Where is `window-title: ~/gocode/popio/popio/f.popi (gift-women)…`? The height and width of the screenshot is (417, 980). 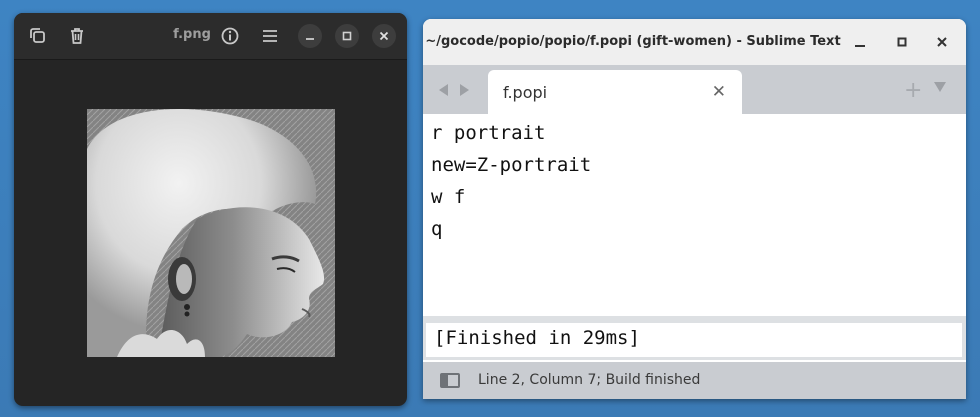 window-title: ~/gocode/popio/popio/f.popi (gift-women)… is located at coordinates (633, 41).